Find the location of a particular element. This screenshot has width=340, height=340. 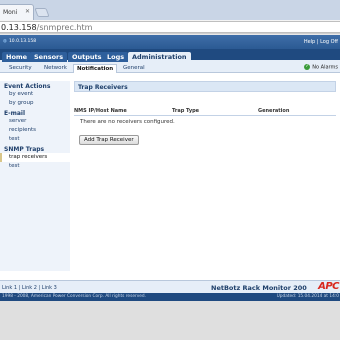

apc-logo: APC is located at coordinates (328, 286).